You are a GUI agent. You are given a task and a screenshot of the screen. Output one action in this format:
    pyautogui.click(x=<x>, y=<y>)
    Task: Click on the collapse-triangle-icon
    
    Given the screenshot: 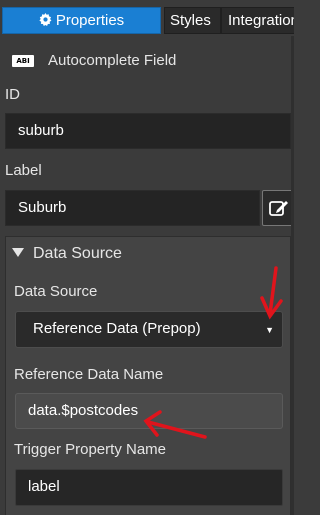 What is the action you would take?
    pyautogui.click(x=18, y=252)
    